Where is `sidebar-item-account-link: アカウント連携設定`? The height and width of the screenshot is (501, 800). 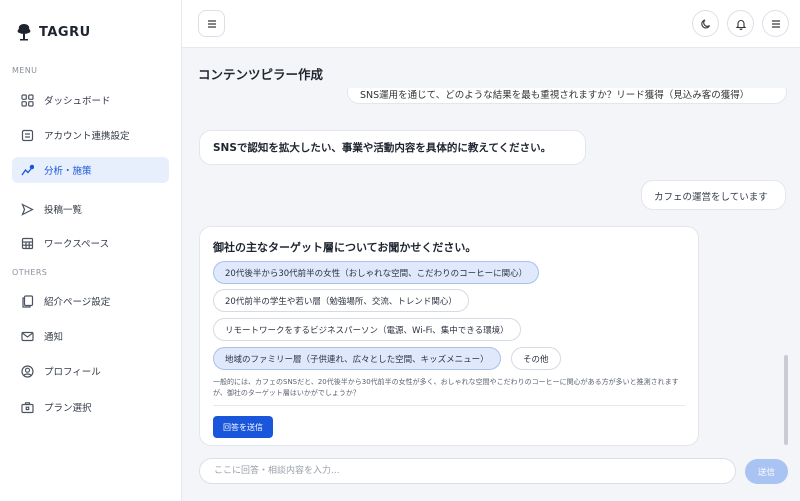 sidebar-item-account-link: アカウント連携設定 is located at coordinates (90, 135).